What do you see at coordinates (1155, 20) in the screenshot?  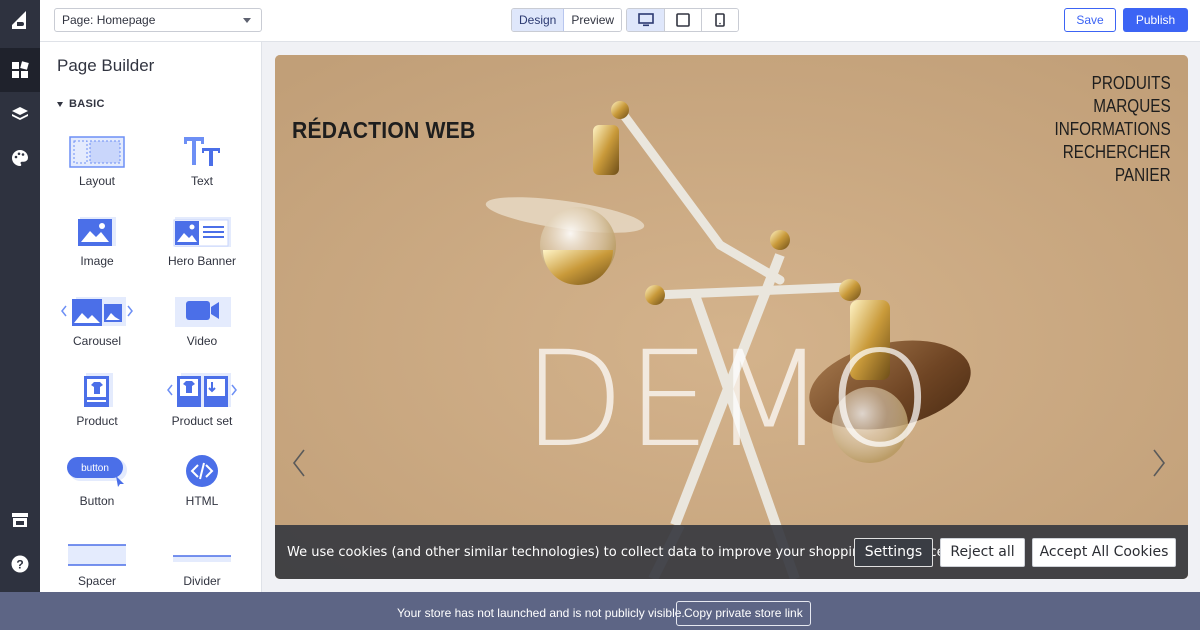 I see `publish-button: Publish` at bounding box center [1155, 20].